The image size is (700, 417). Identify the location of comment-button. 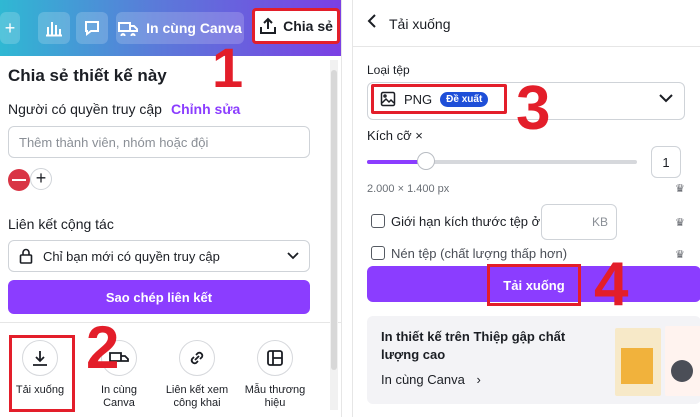
(92, 28).